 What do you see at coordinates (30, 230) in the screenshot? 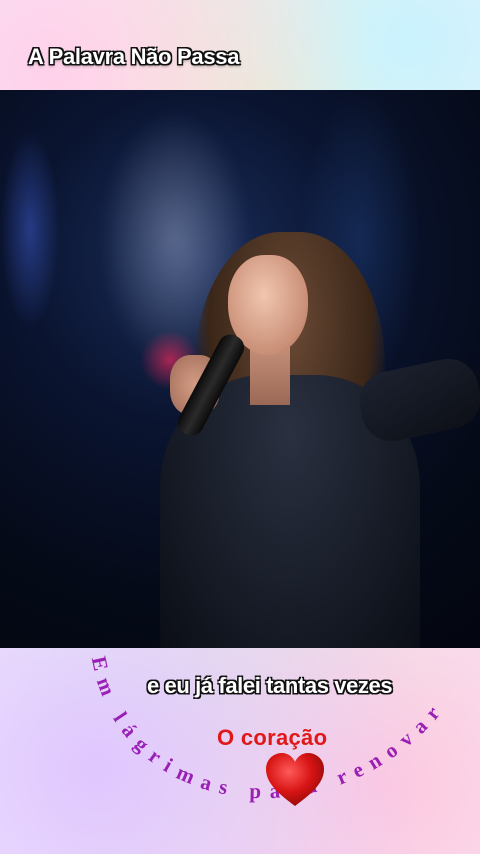
I see `stage-light-blue` at bounding box center [30, 230].